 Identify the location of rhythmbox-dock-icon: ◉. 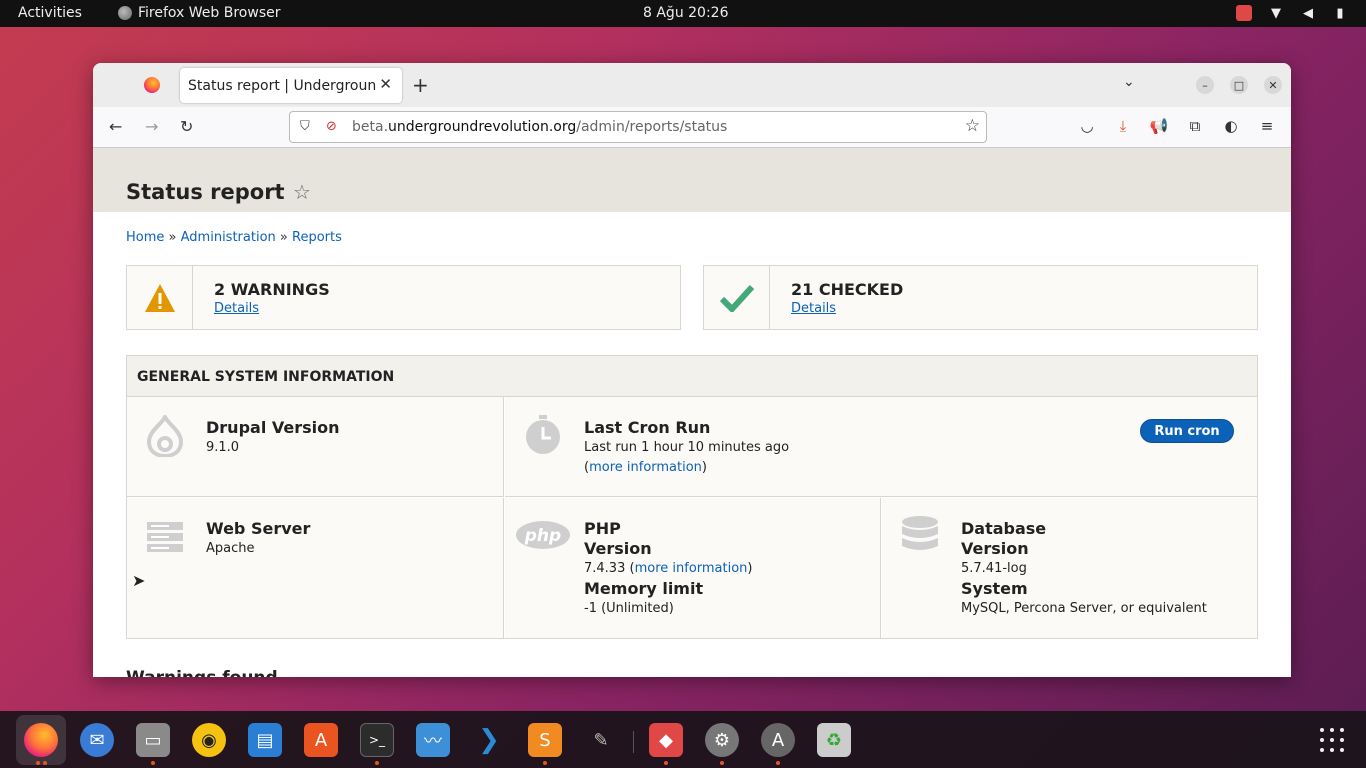
(209, 740).